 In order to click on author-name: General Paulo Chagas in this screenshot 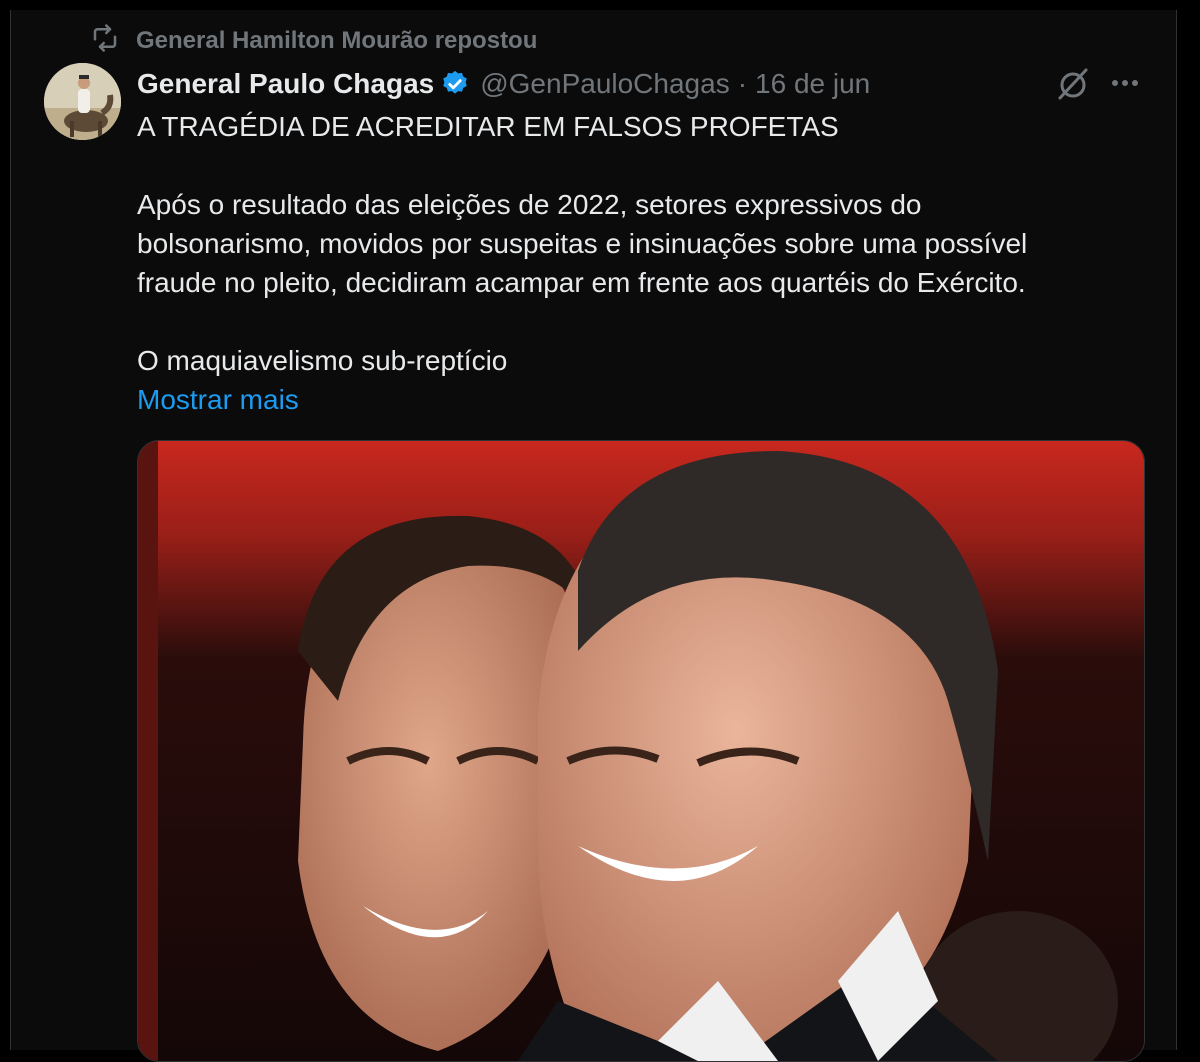, I will do `click(285, 84)`.